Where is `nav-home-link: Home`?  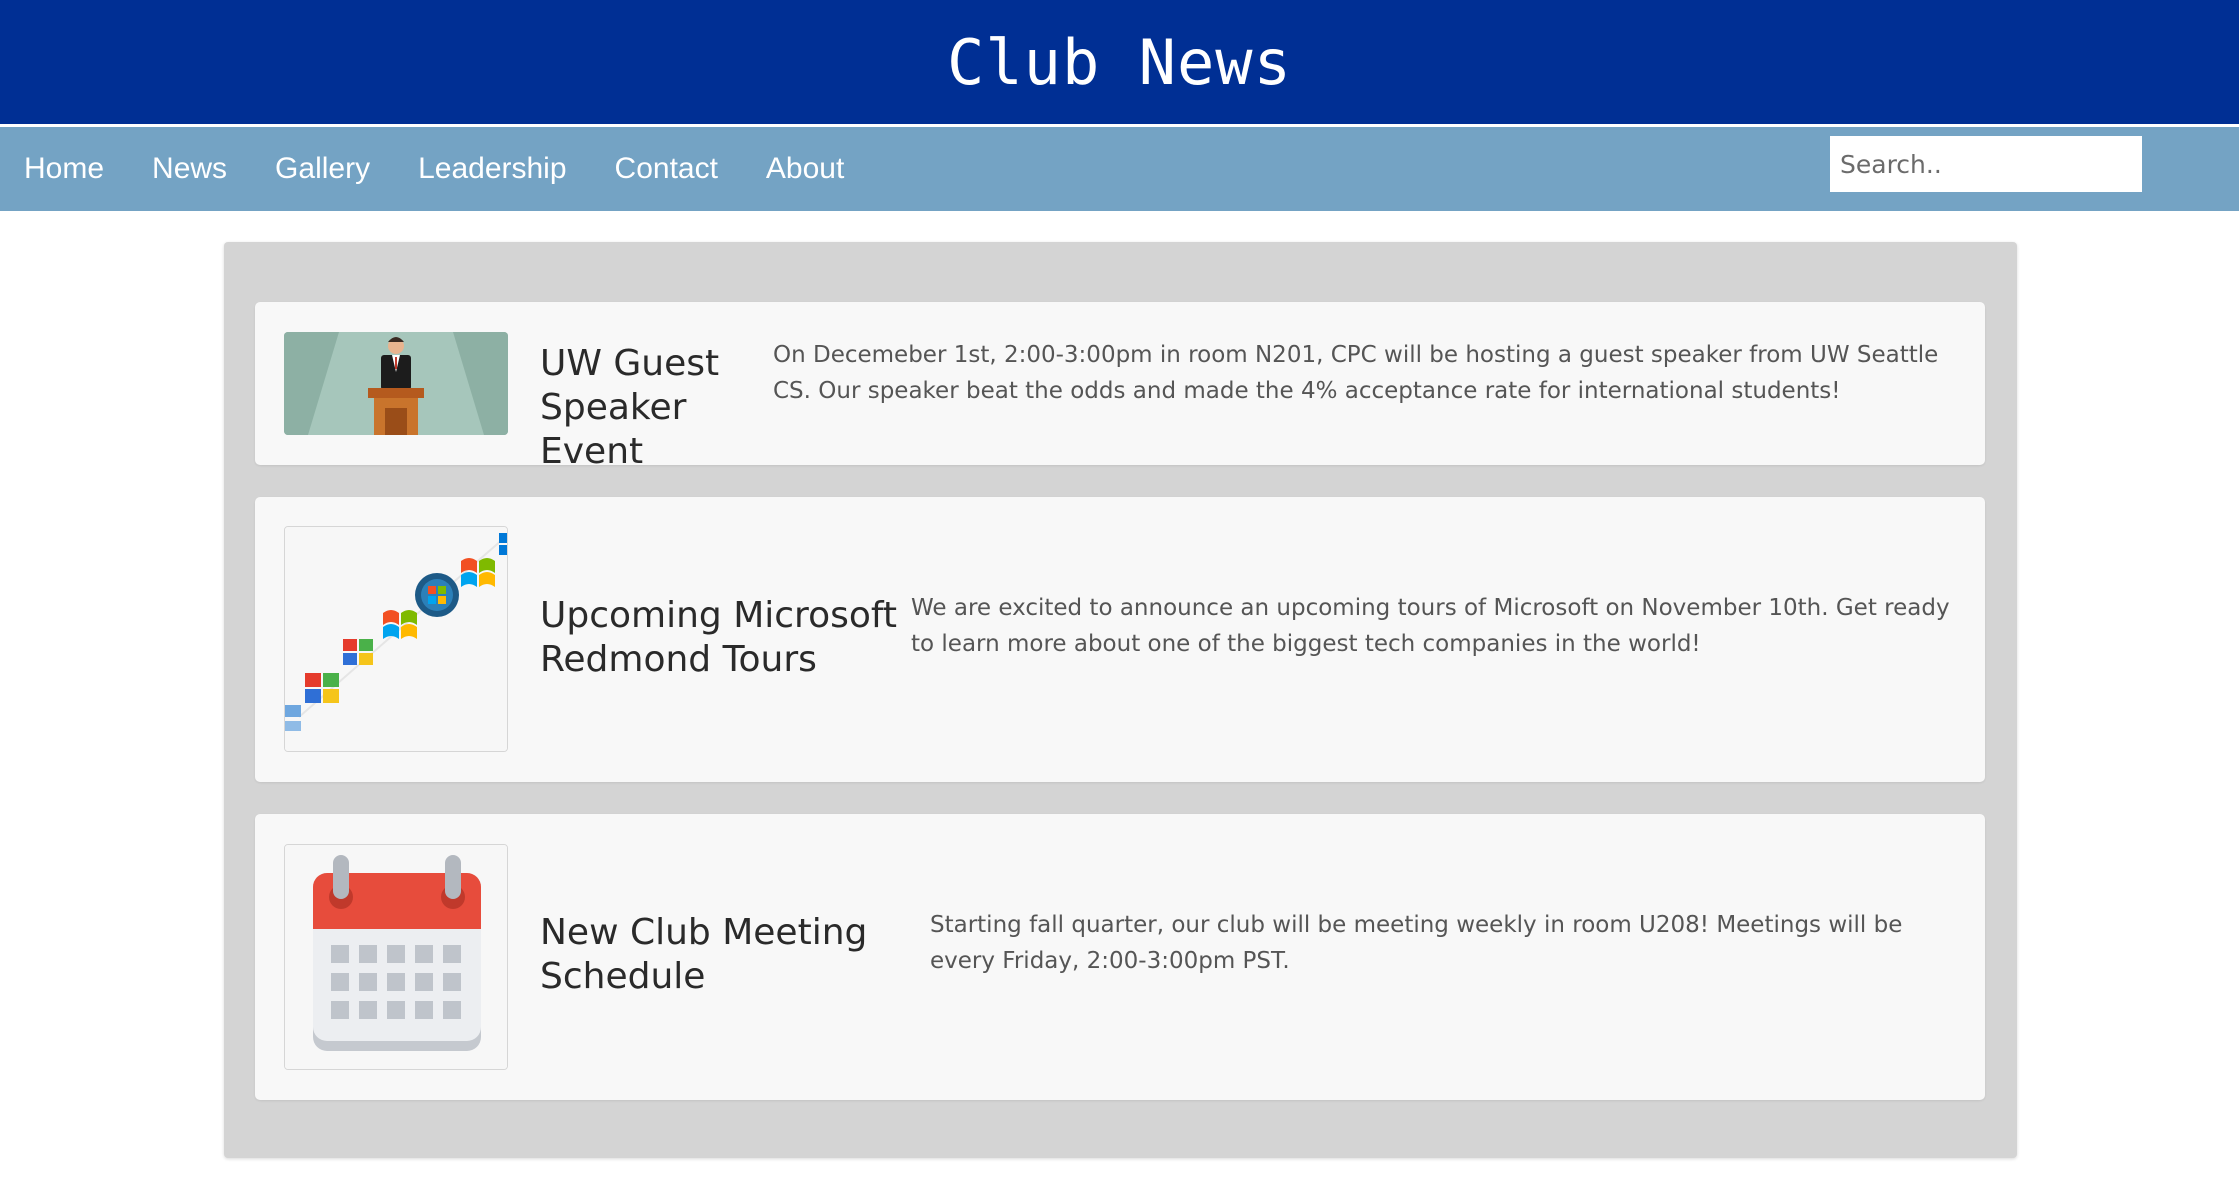 nav-home-link: Home is located at coordinates (64, 169).